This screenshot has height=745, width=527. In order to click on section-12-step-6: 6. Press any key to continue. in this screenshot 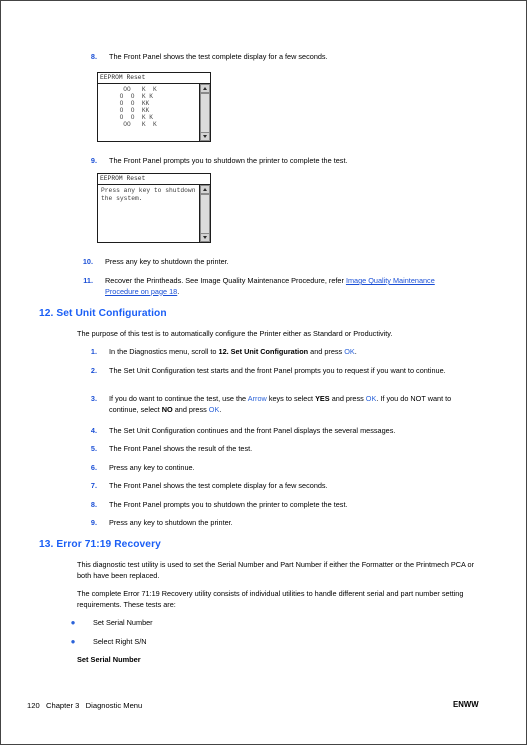, I will do `click(272, 468)`.